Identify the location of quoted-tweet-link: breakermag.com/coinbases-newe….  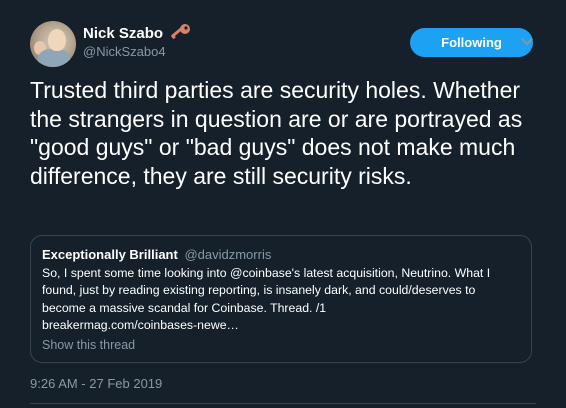
(140, 325).